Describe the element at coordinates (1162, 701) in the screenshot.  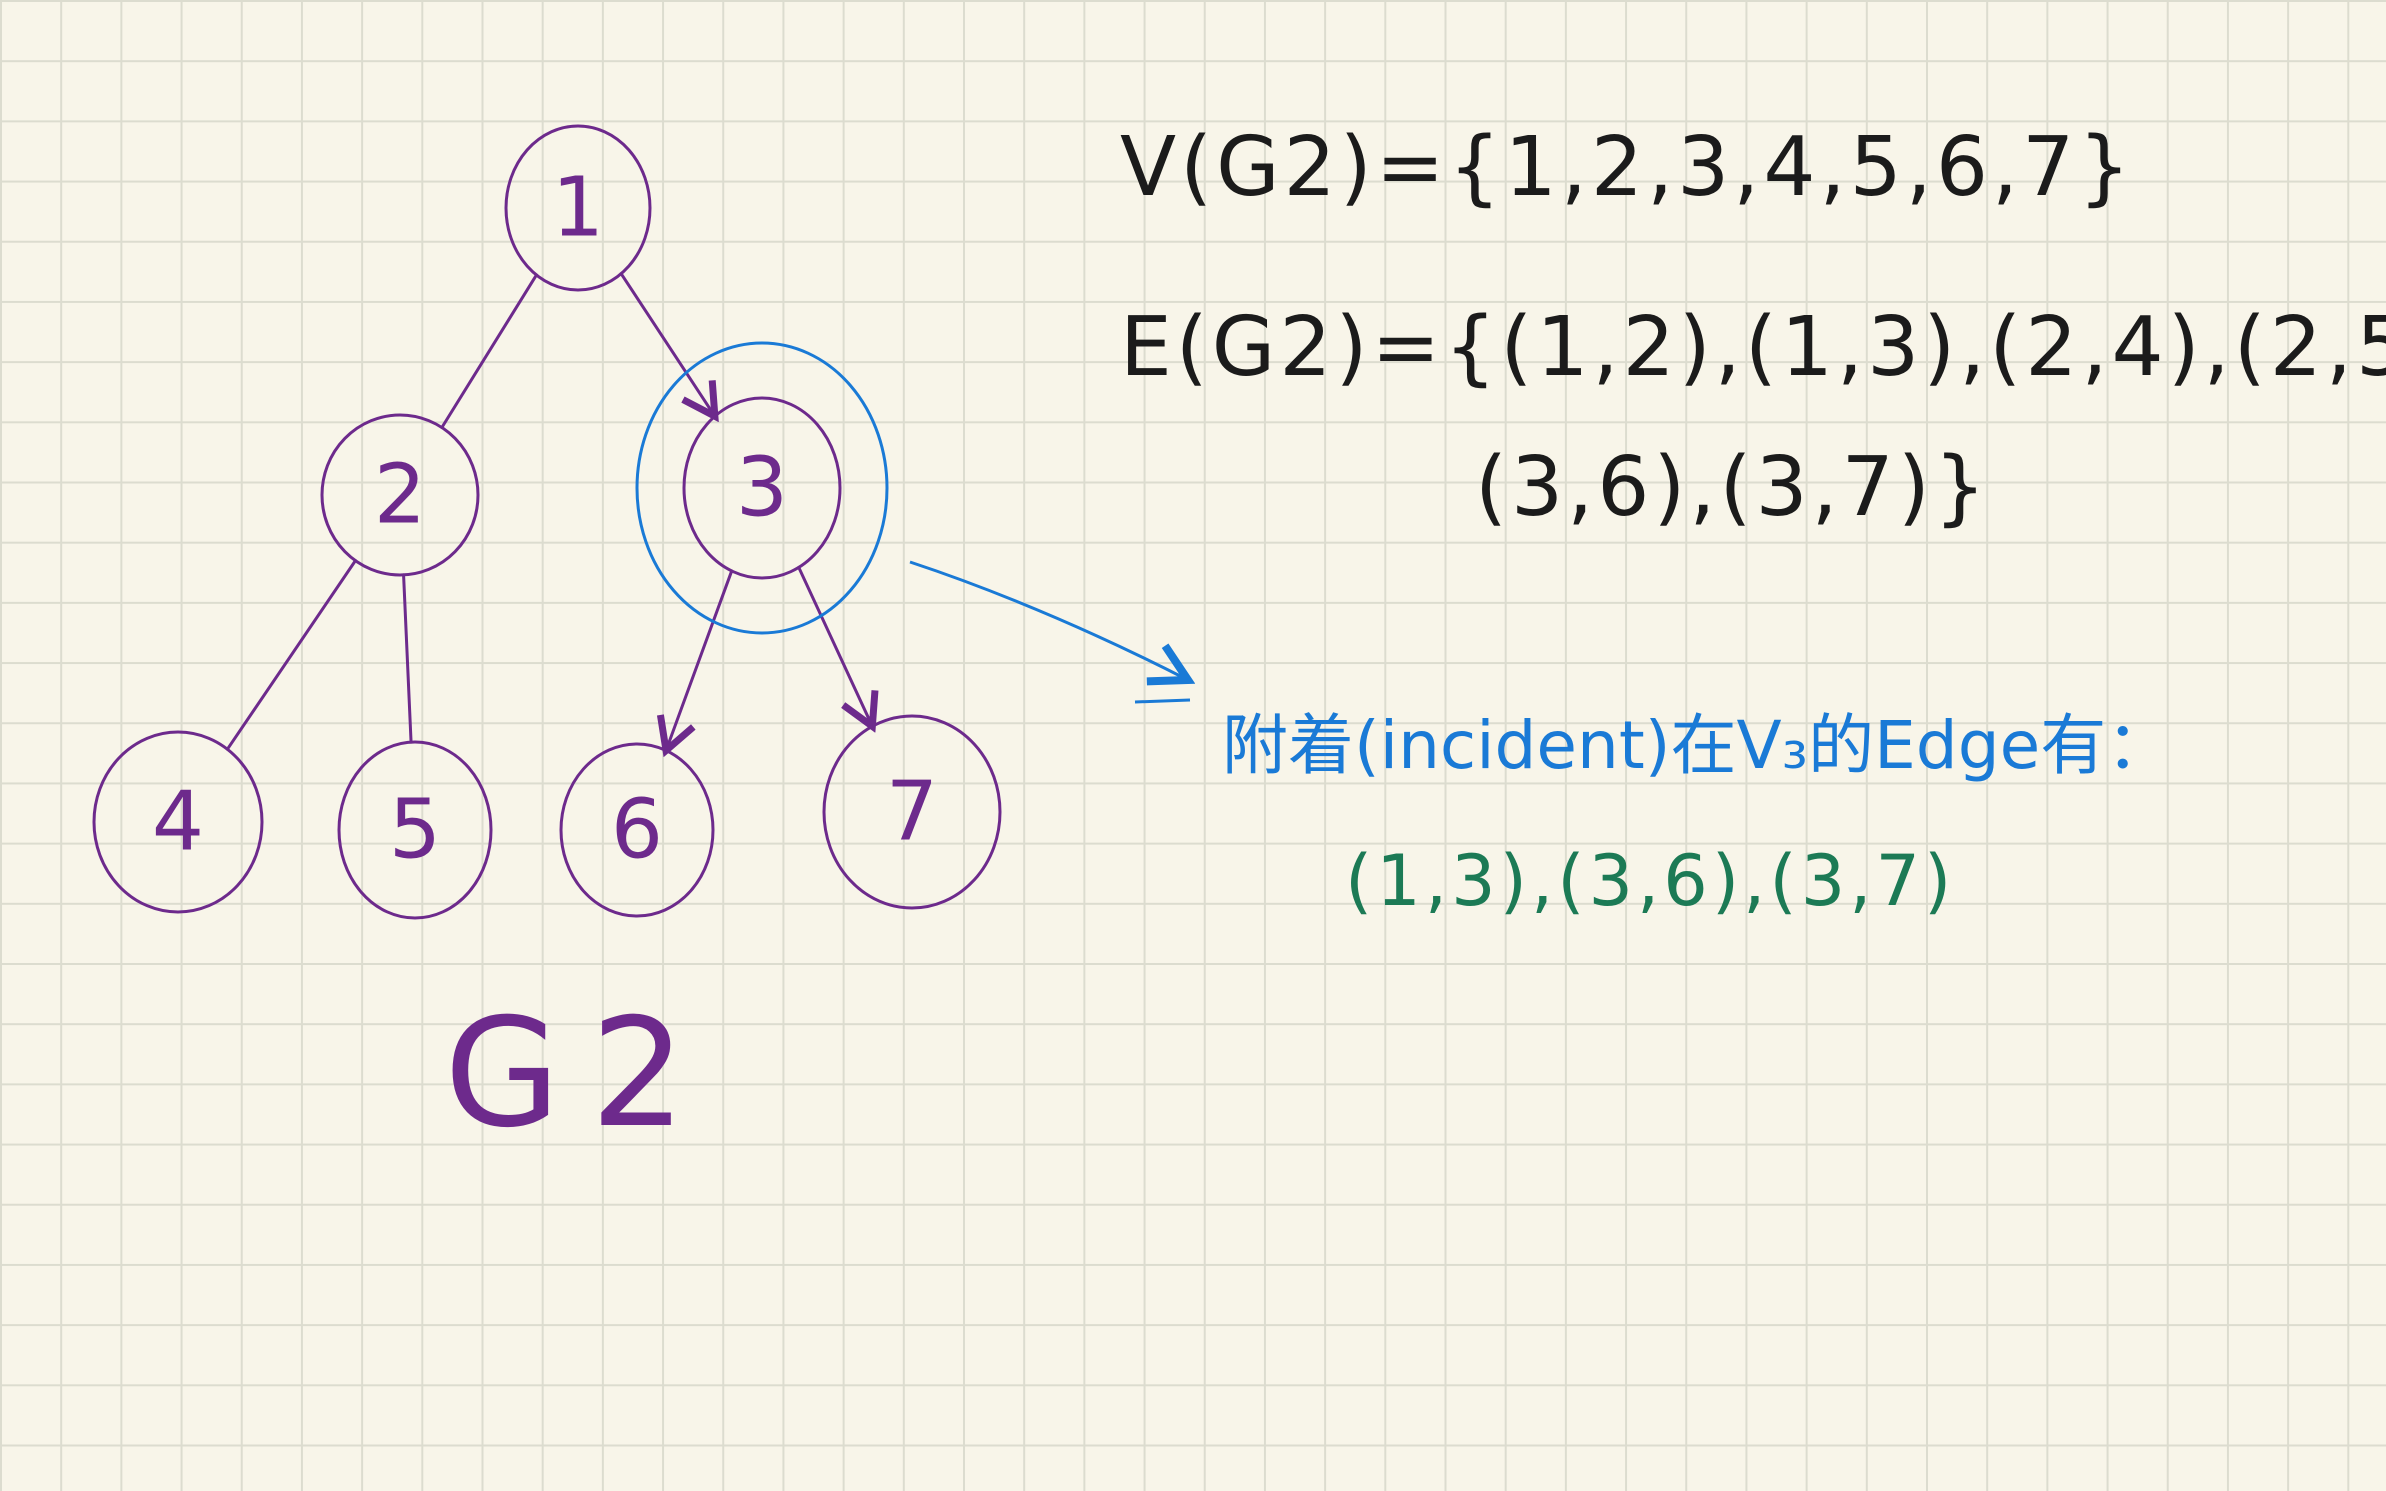
I see `pointer-arrow-tick` at that location.